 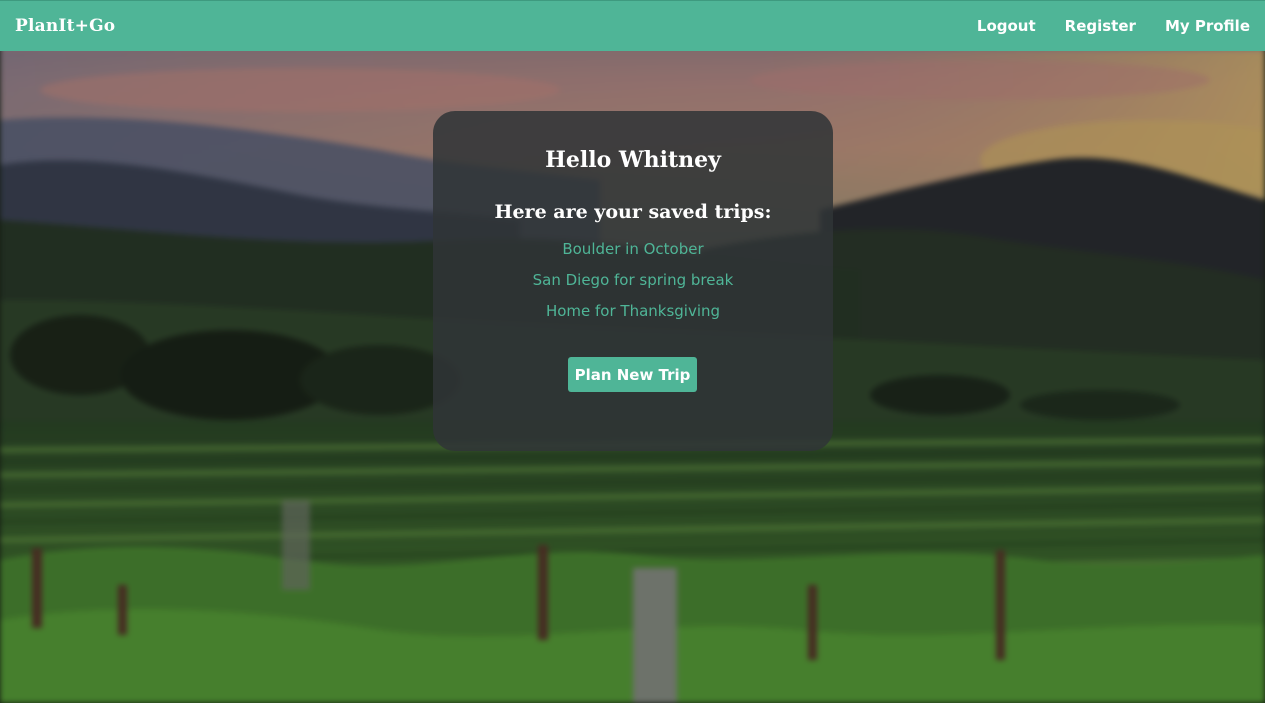 What do you see at coordinates (633, 212) in the screenshot?
I see `saved-trips-heading: Here are your saved trips:` at bounding box center [633, 212].